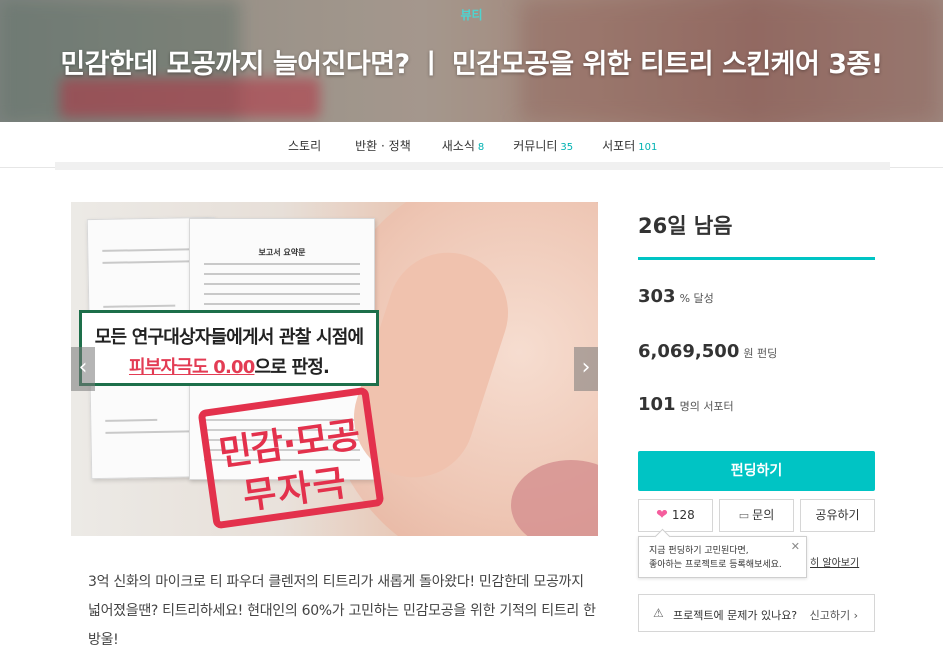  Describe the element at coordinates (304, 145) in the screenshot. I see `tab-story: 스토리` at that location.